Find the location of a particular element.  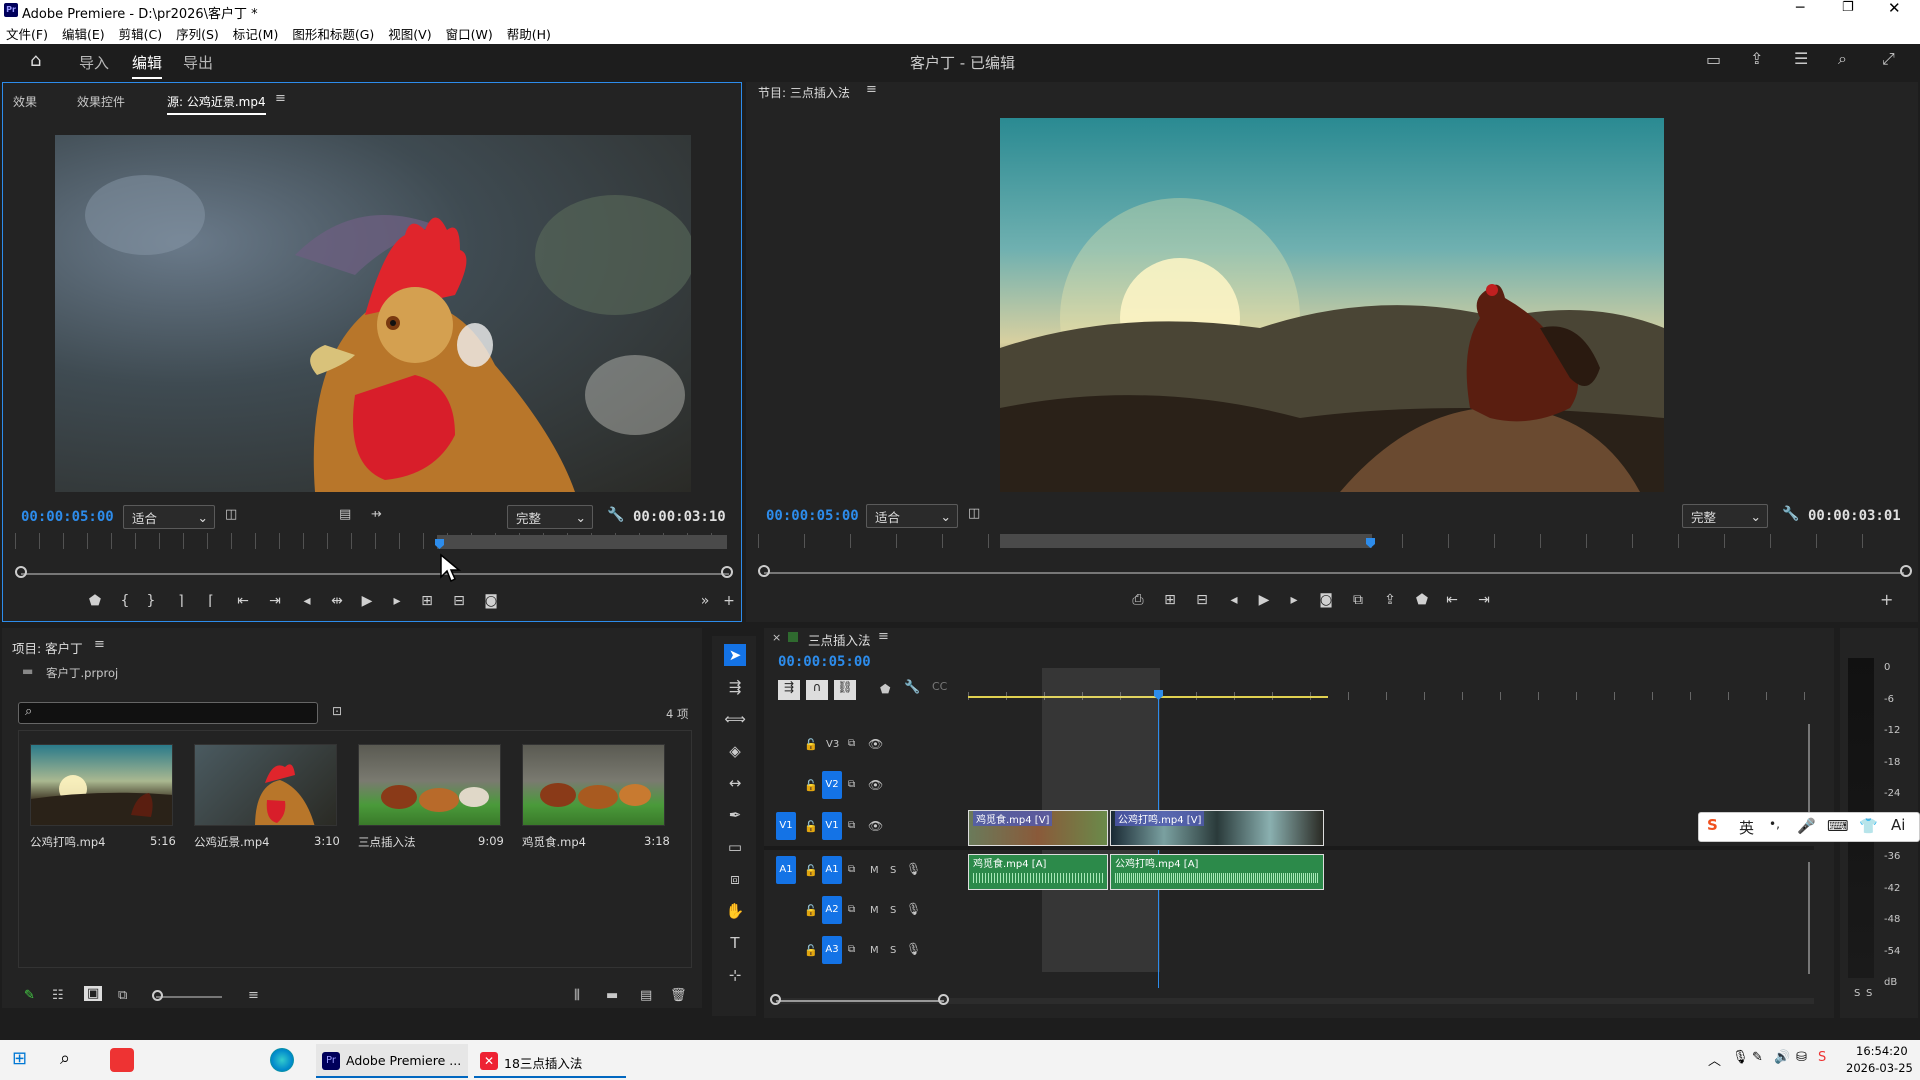

timeline-settings-icon: 🔧 is located at coordinates (912, 687).